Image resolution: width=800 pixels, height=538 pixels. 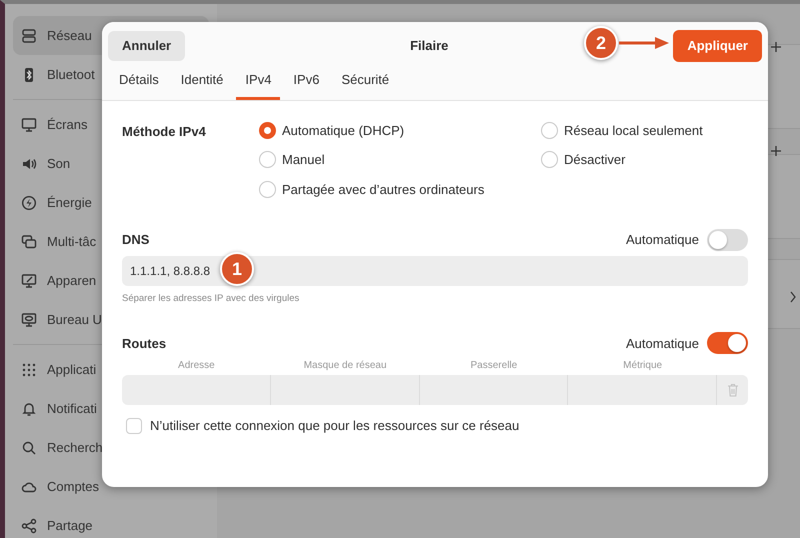 What do you see at coordinates (345, 366) in the screenshot?
I see `column-header: Masque de réseau` at bounding box center [345, 366].